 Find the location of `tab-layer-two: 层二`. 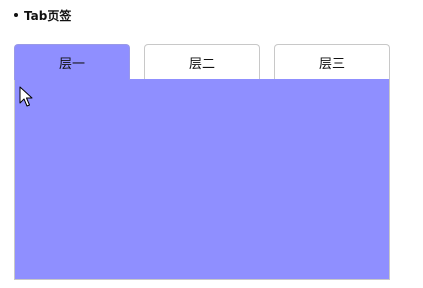

tab-layer-two: 层二 is located at coordinates (202, 61).